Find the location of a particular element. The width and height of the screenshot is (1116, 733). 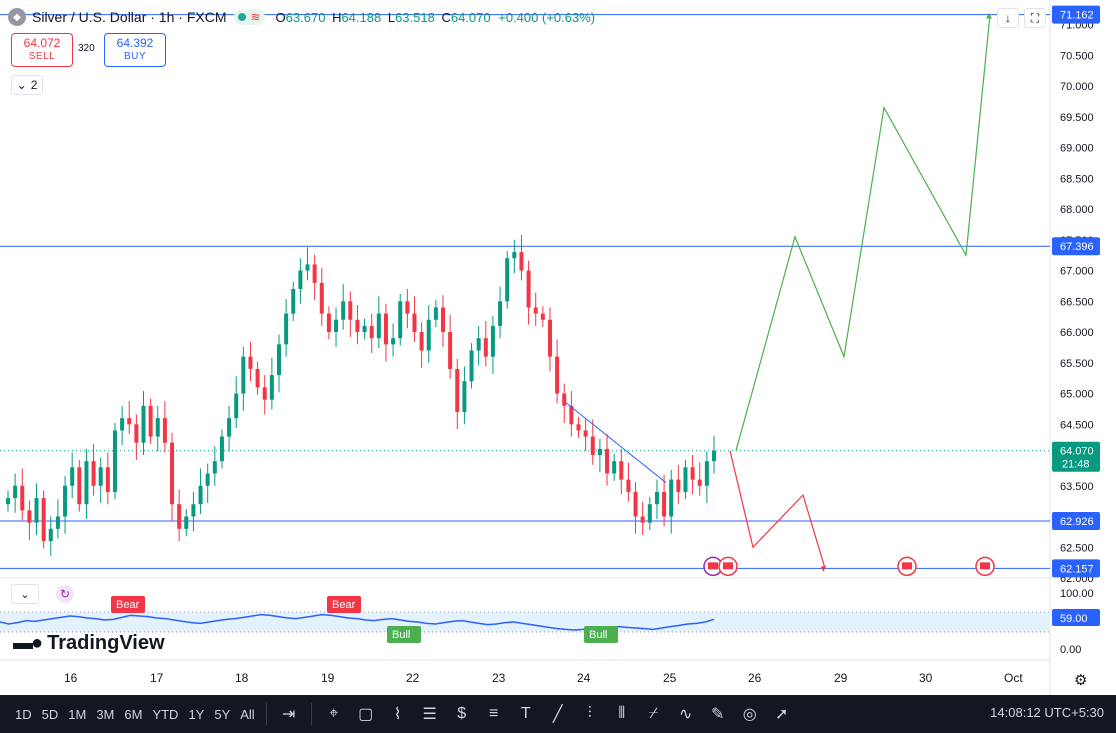

arrow-icon: ➚ is located at coordinates (782, 714).